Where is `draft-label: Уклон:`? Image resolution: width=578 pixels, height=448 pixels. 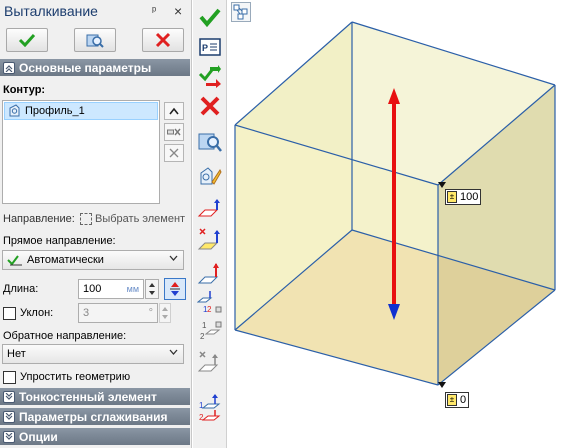 draft-label: Уклон: is located at coordinates (37, 313).